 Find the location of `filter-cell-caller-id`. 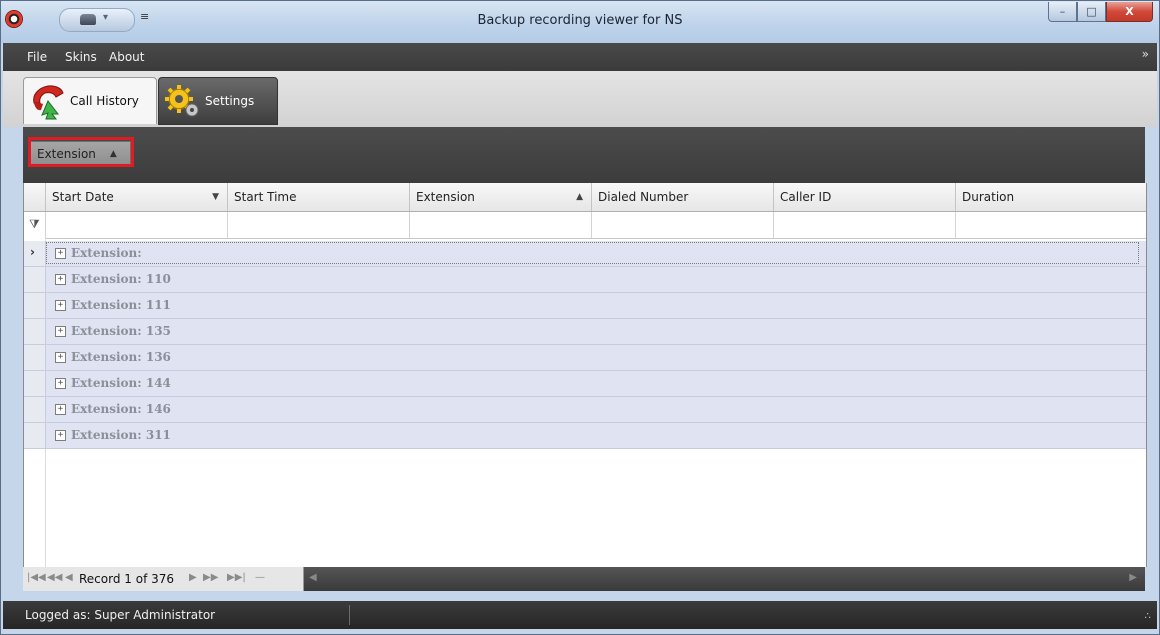

filter-cell-caller-id is located at coordinates (865, 225).